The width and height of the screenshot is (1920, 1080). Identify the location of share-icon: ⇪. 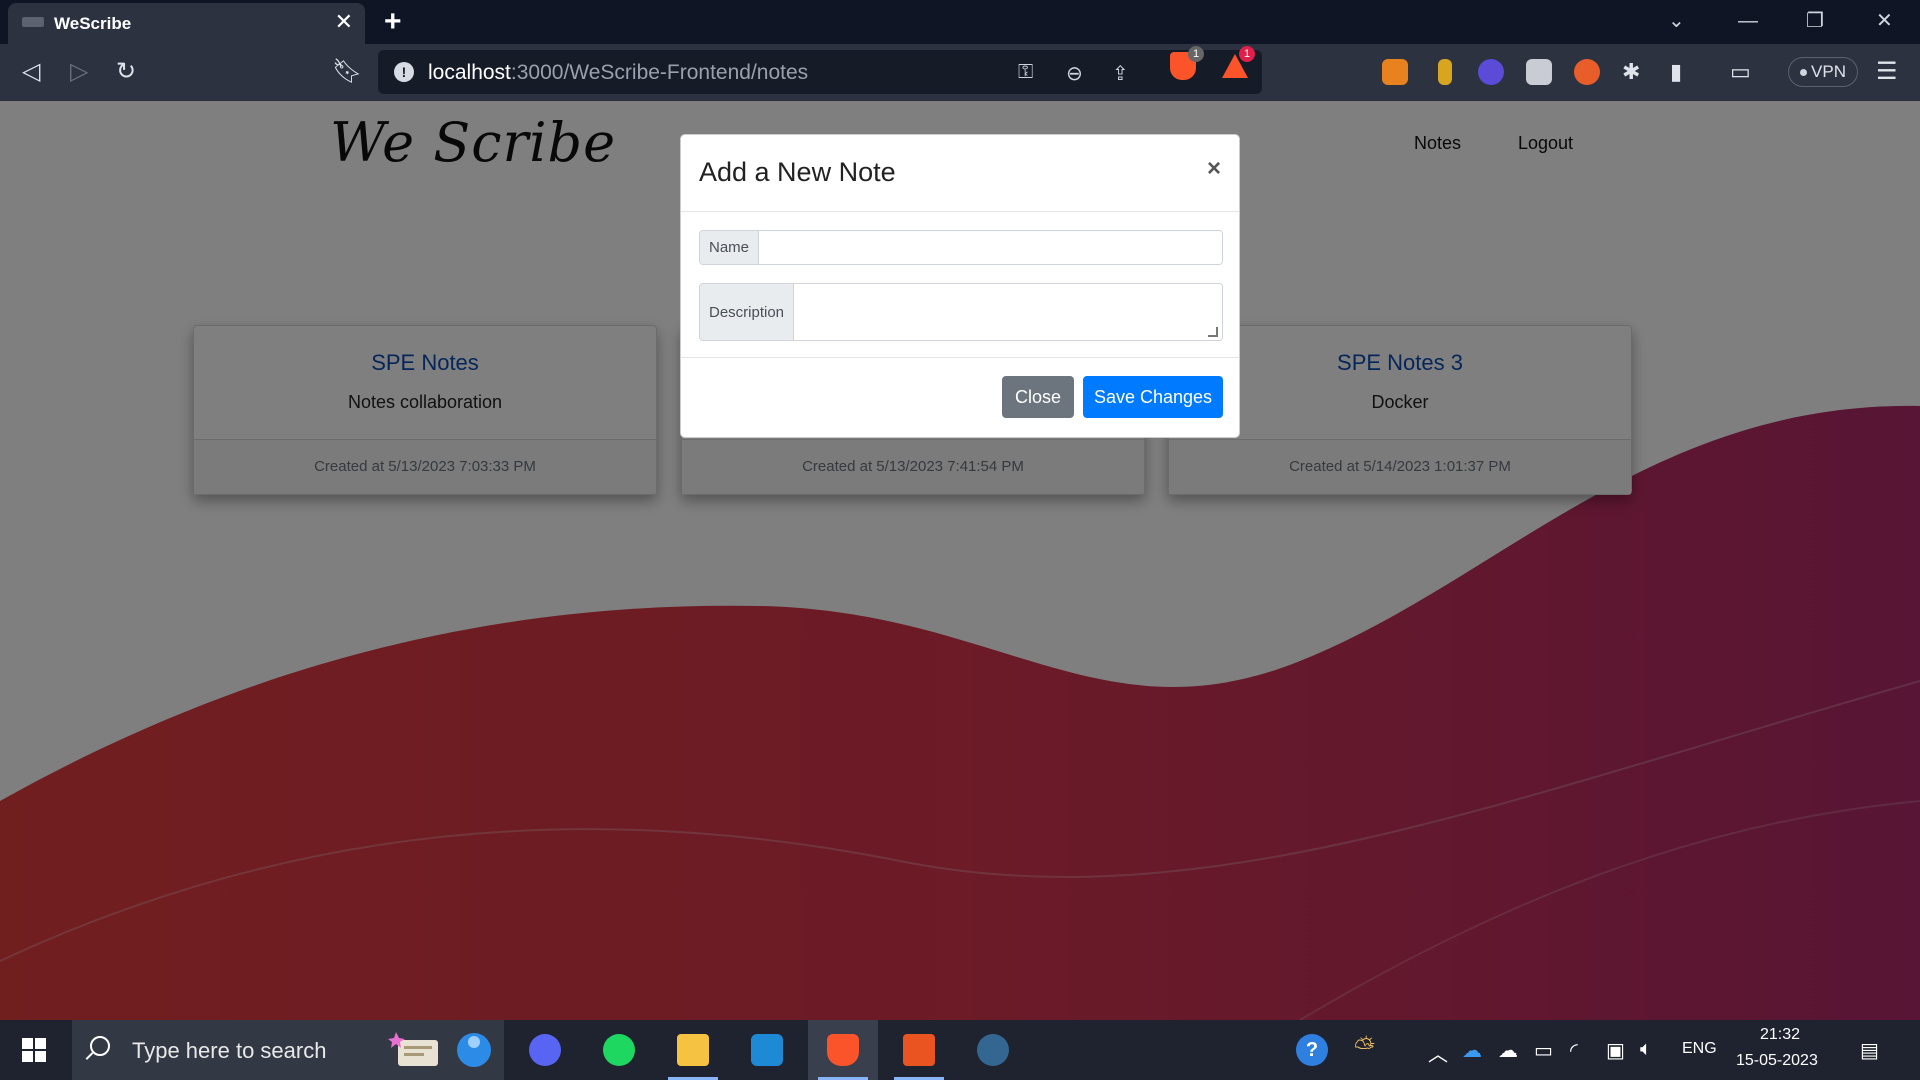
(1120, 73).